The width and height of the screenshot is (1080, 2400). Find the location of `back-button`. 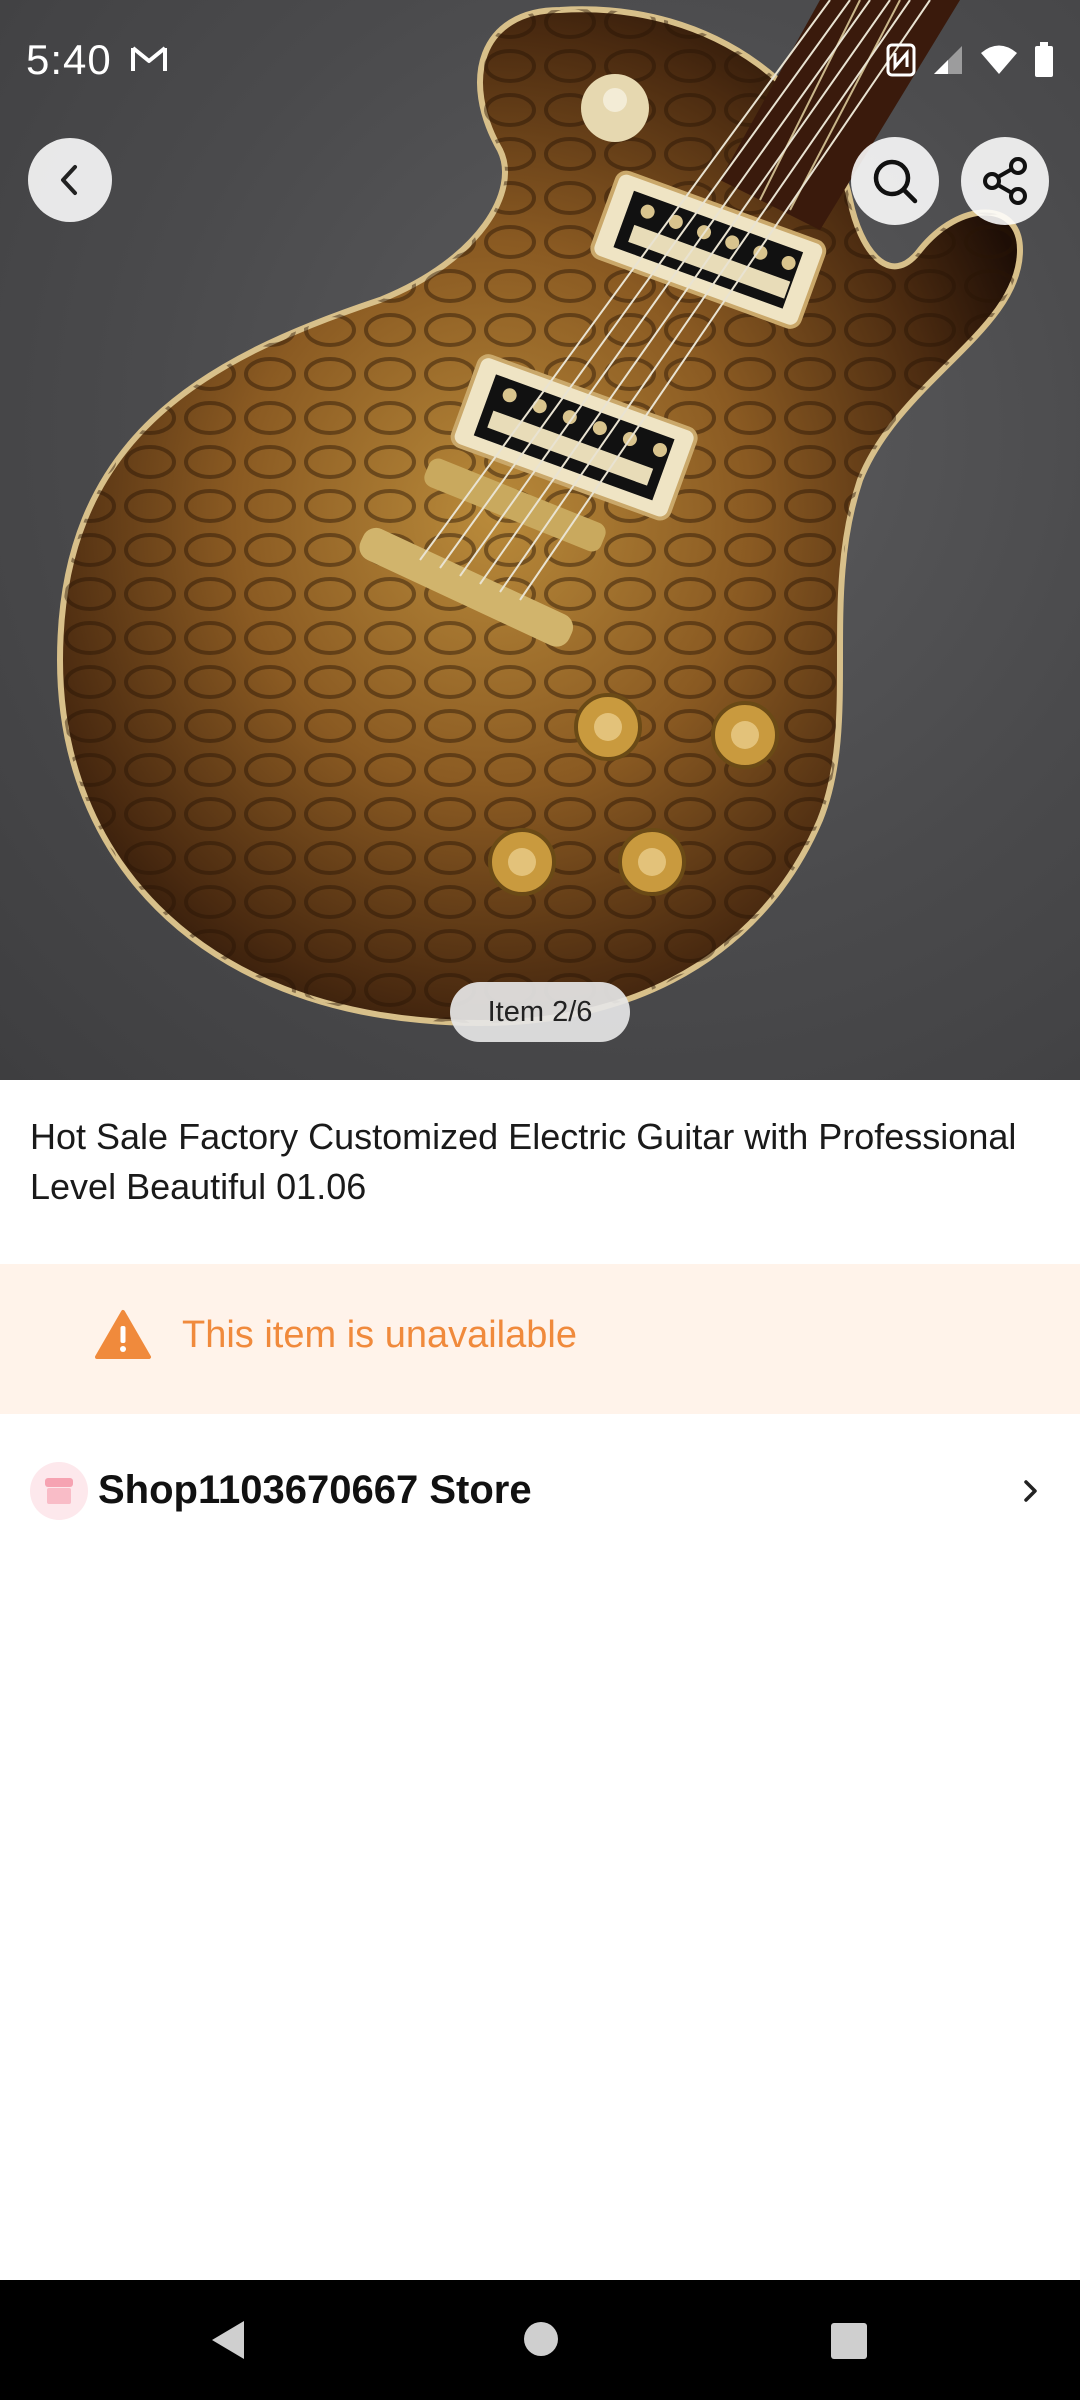

back-button is located at coordinates (70, 180).